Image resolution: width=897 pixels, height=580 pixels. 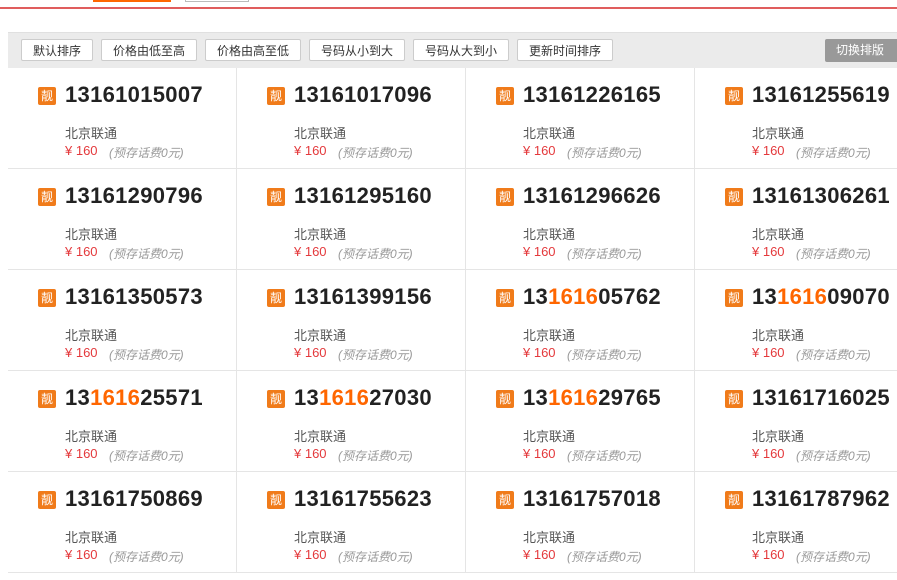 What do you see at coordinates (580, 219) in the screenshot?
I see `number-card: 靓 13161296626 北京联通 ¥ 160 (预存话费0元)` at bounding box center [580, 219].